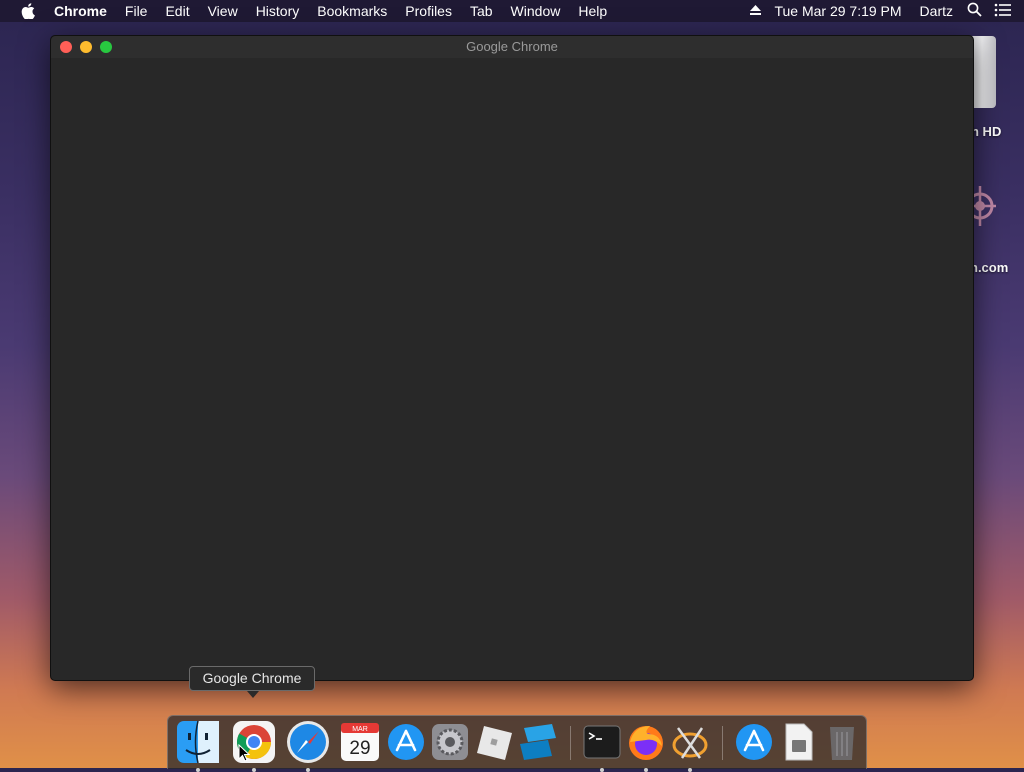  Describe the element at coordinates (837, 11) in the screenshot. I see `menu-clock: Tue Mar 29 7:19 PM` at that location.